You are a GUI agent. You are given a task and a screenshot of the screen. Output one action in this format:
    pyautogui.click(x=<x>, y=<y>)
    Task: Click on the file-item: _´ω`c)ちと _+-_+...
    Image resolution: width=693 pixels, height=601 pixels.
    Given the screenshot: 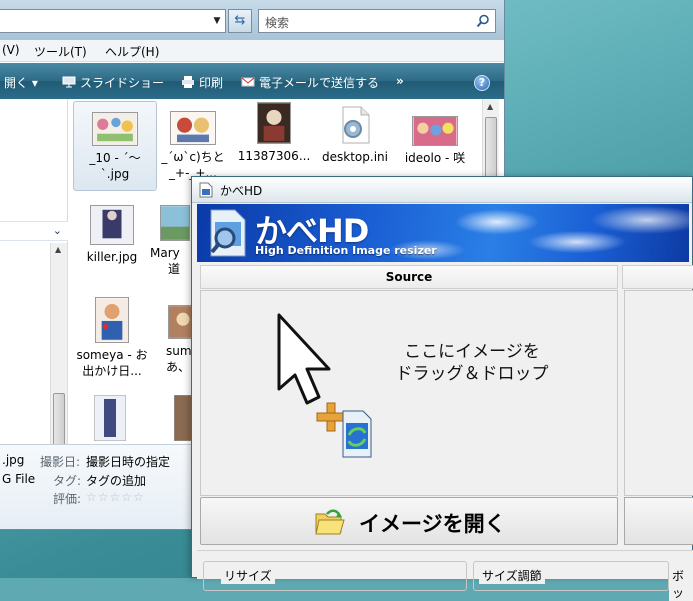 What is the action you would take?
    pyautogui.click(x=193, y=146)
    